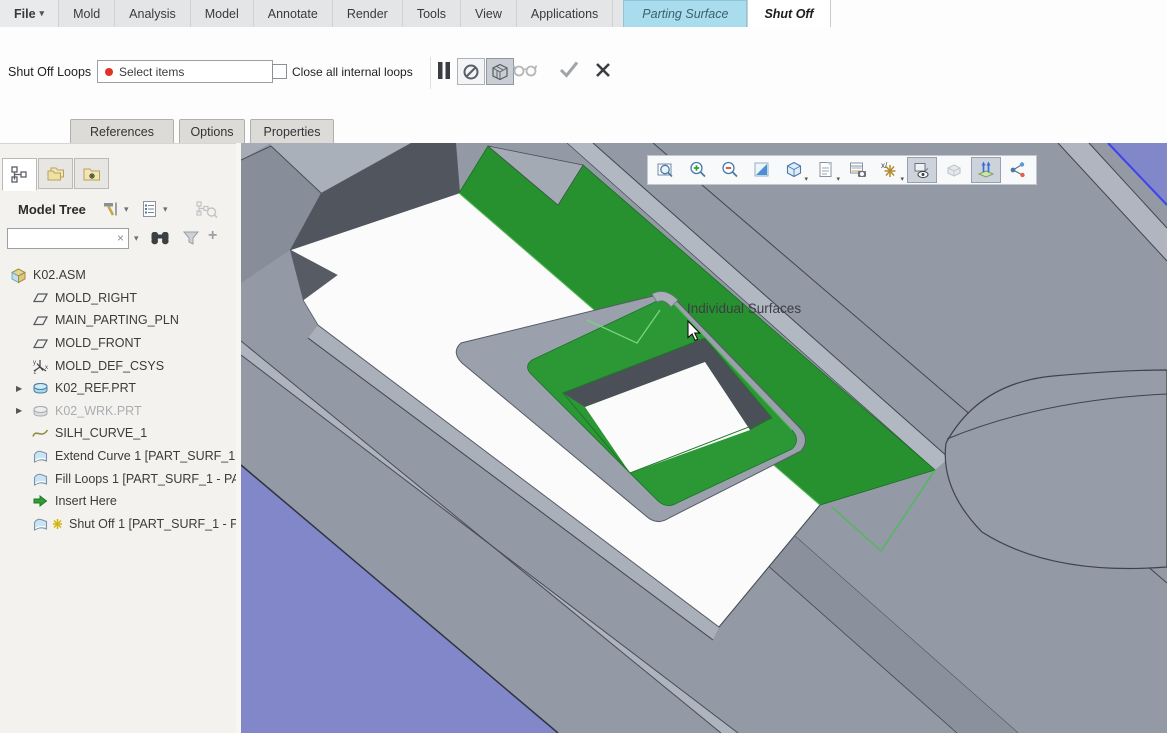 The width and height of the screenshot is (1167, 733). What do you see at coordinates (191, 240) in the screenshot?
I see `filter-funnel-icon` at bounding box center [191, 240].